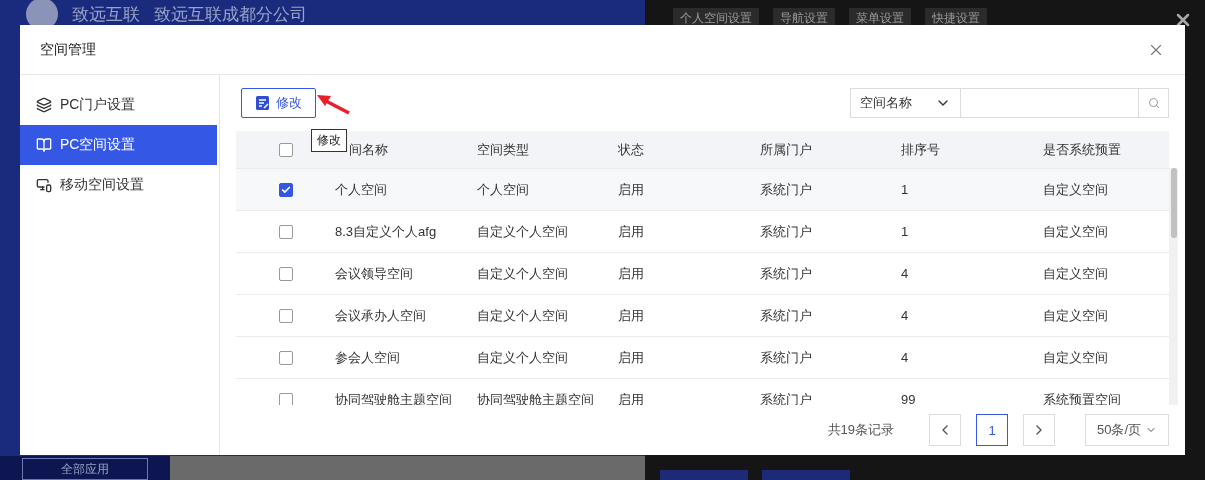 The width and height of the screenshot is (1205, 480). What do you see at coordinates (98, 105) in the screenshot?
I see `sidebar-label: PC门户设置` at bounding box center [98, 105].